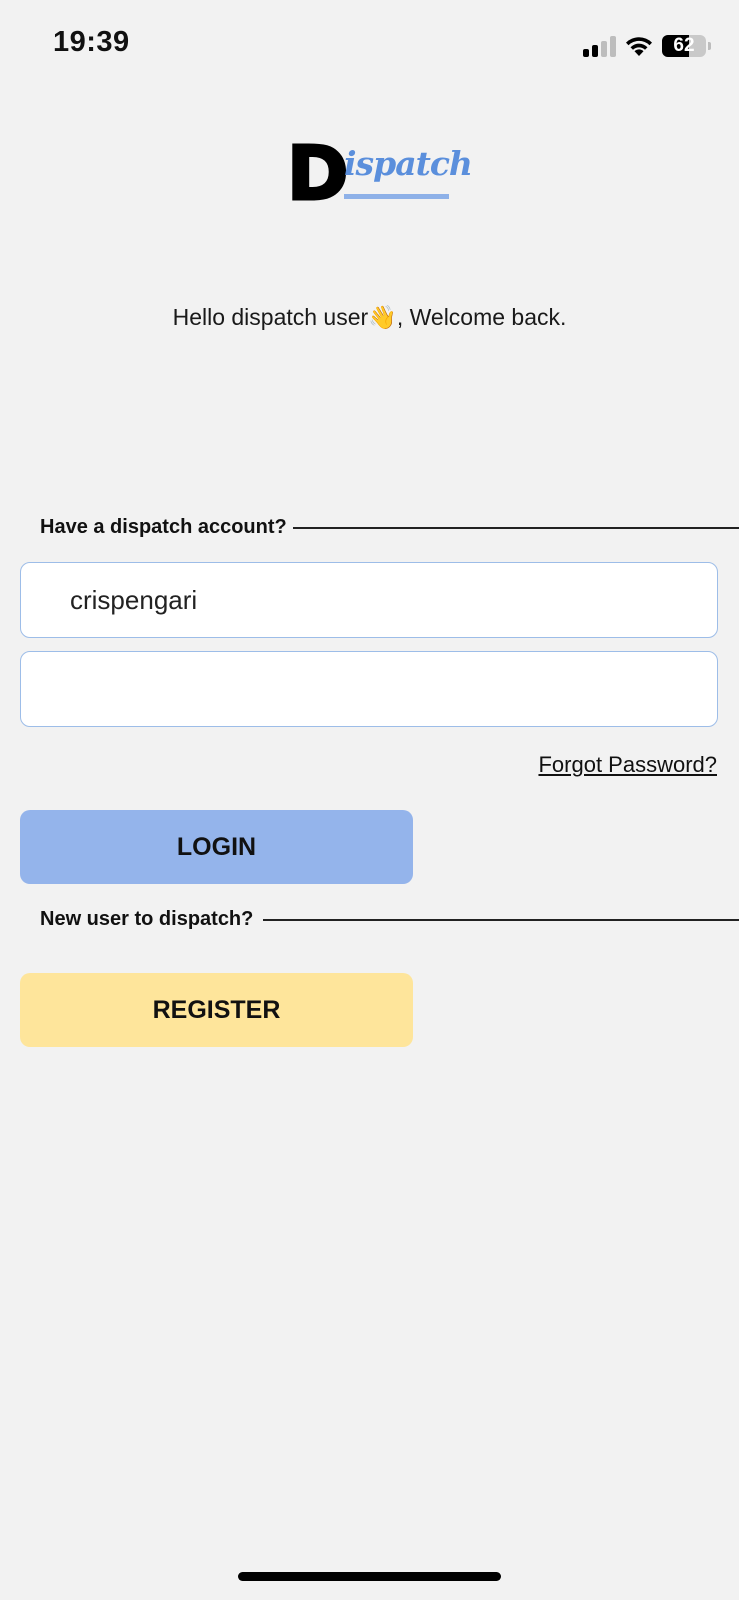  What do you see at coordinates (709, 46) in the screenshot?
I see `battery-tip` at bounding box center [709, 46].